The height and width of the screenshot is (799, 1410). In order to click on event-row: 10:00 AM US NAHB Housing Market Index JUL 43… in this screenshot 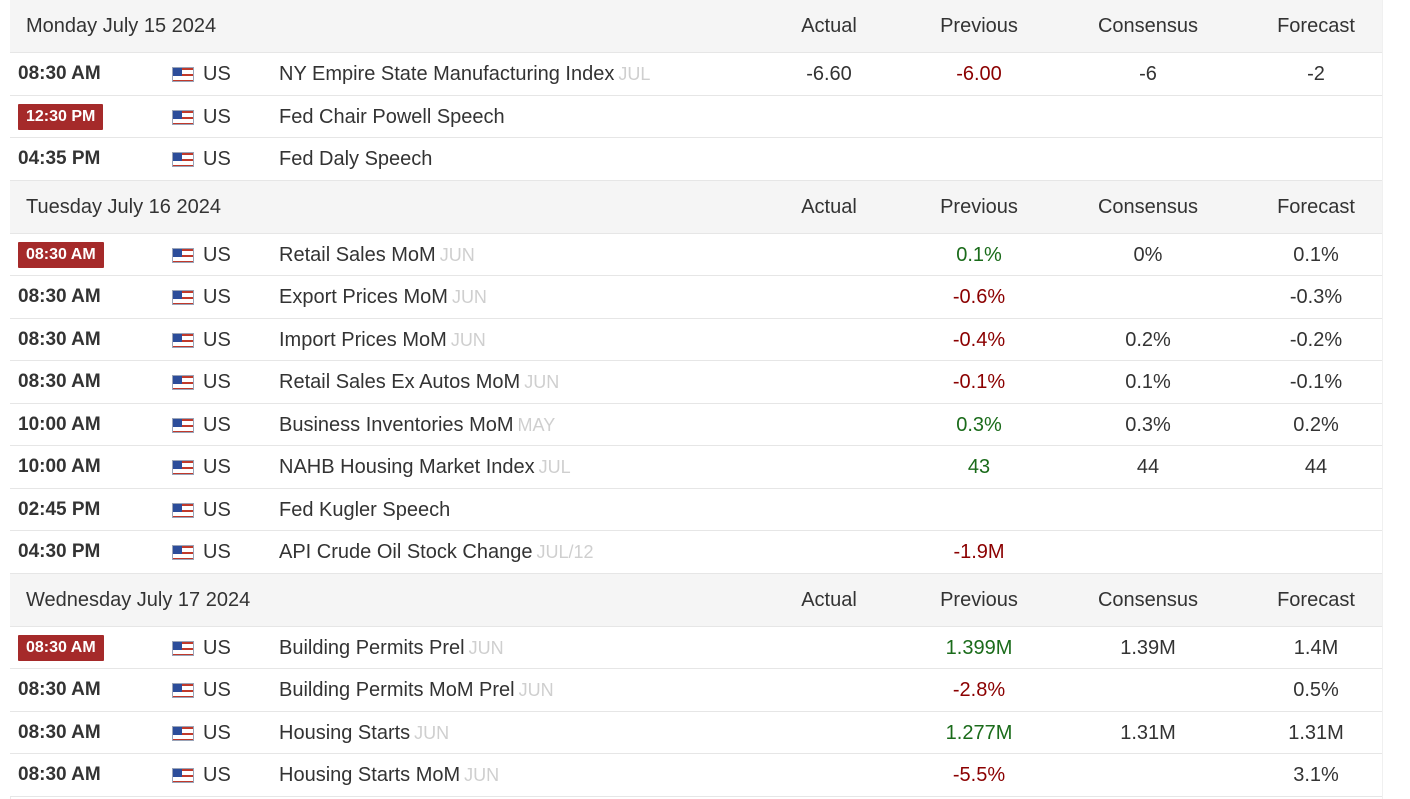, I will do `click(696, 467)`.